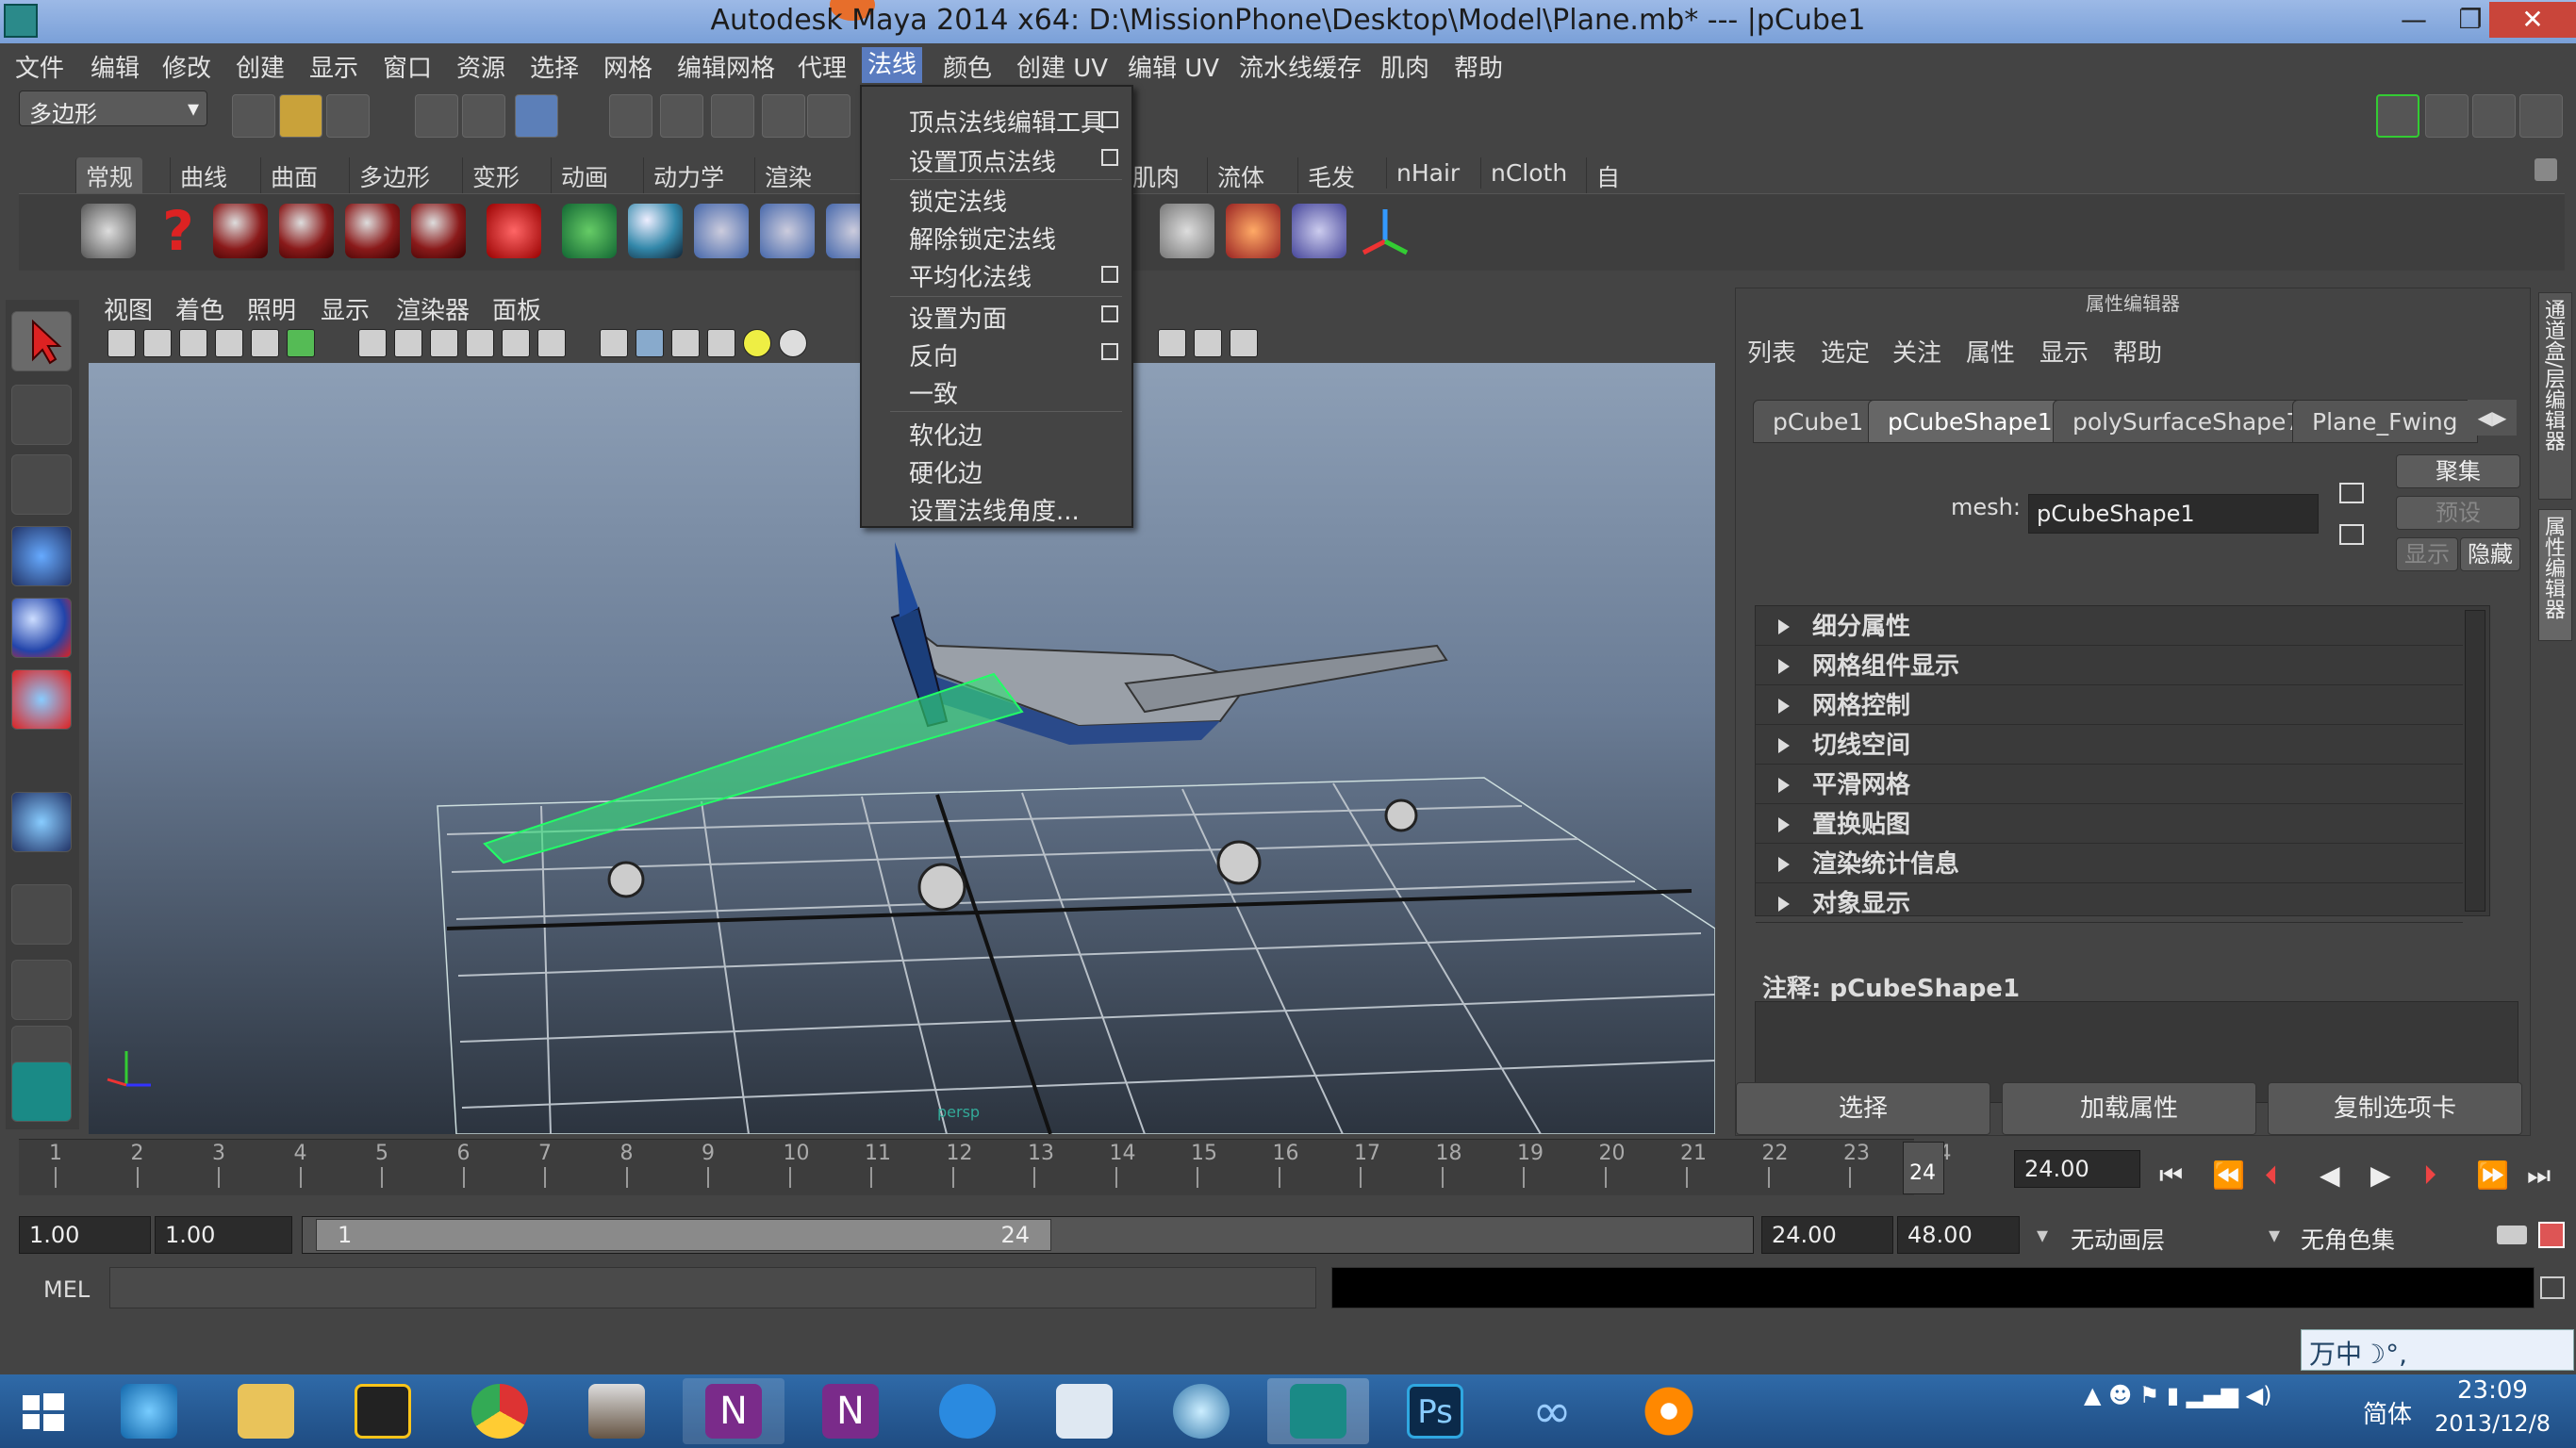 This screenshot has width=2576, height=1448. I want to click on snap-grid-icon, so click(630, 116).